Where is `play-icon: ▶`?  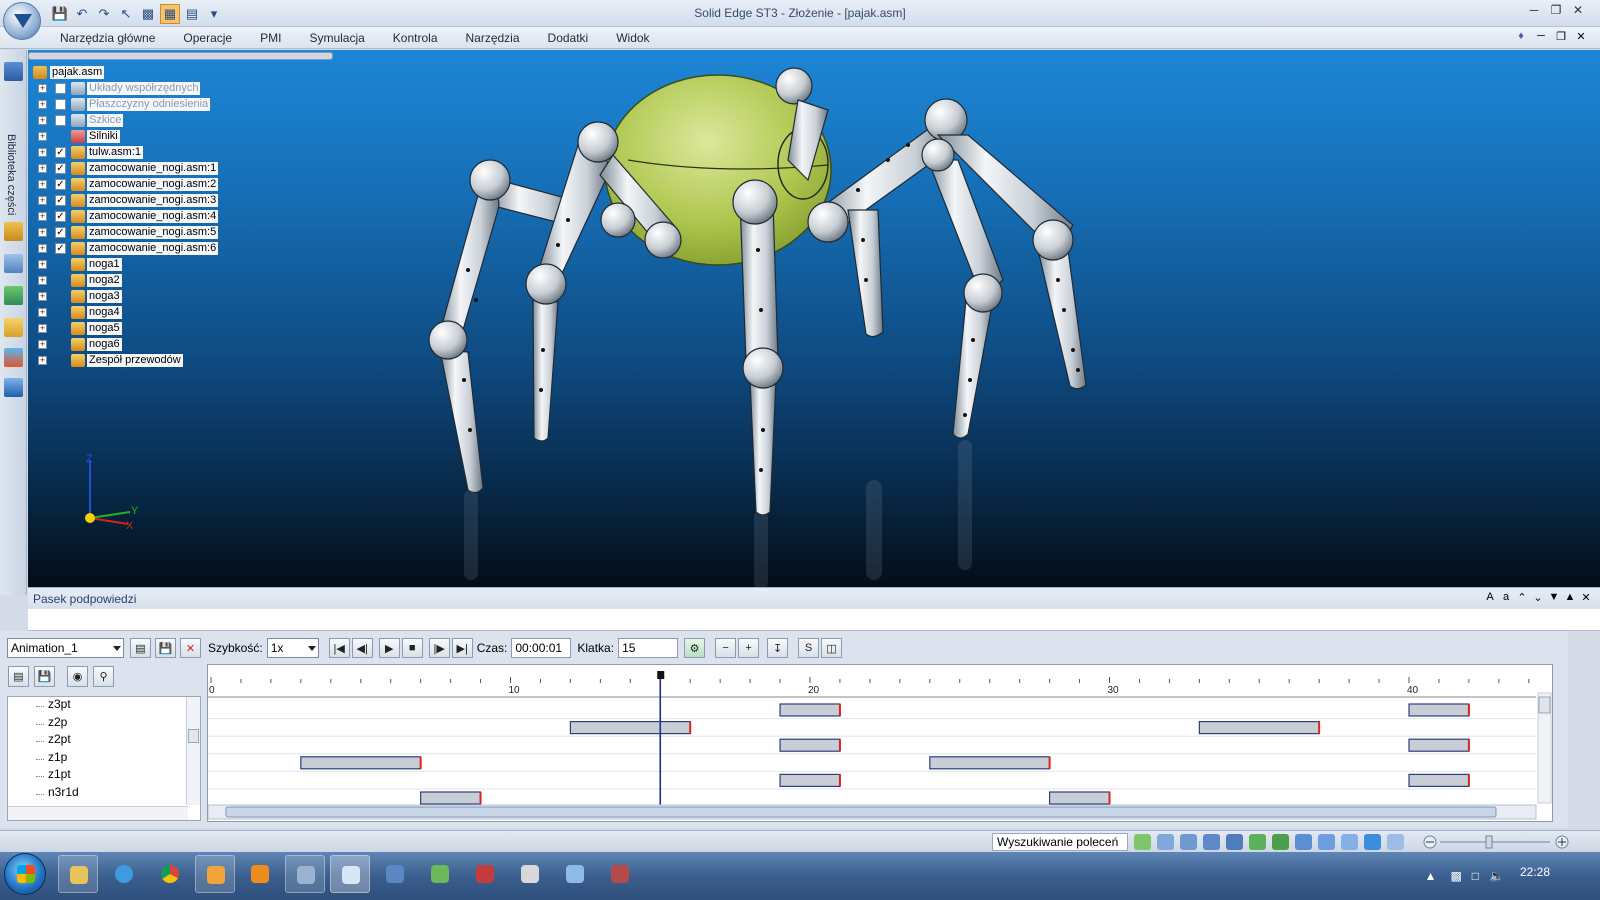
play-icon: ▶ is located at coordinates (389, 648).